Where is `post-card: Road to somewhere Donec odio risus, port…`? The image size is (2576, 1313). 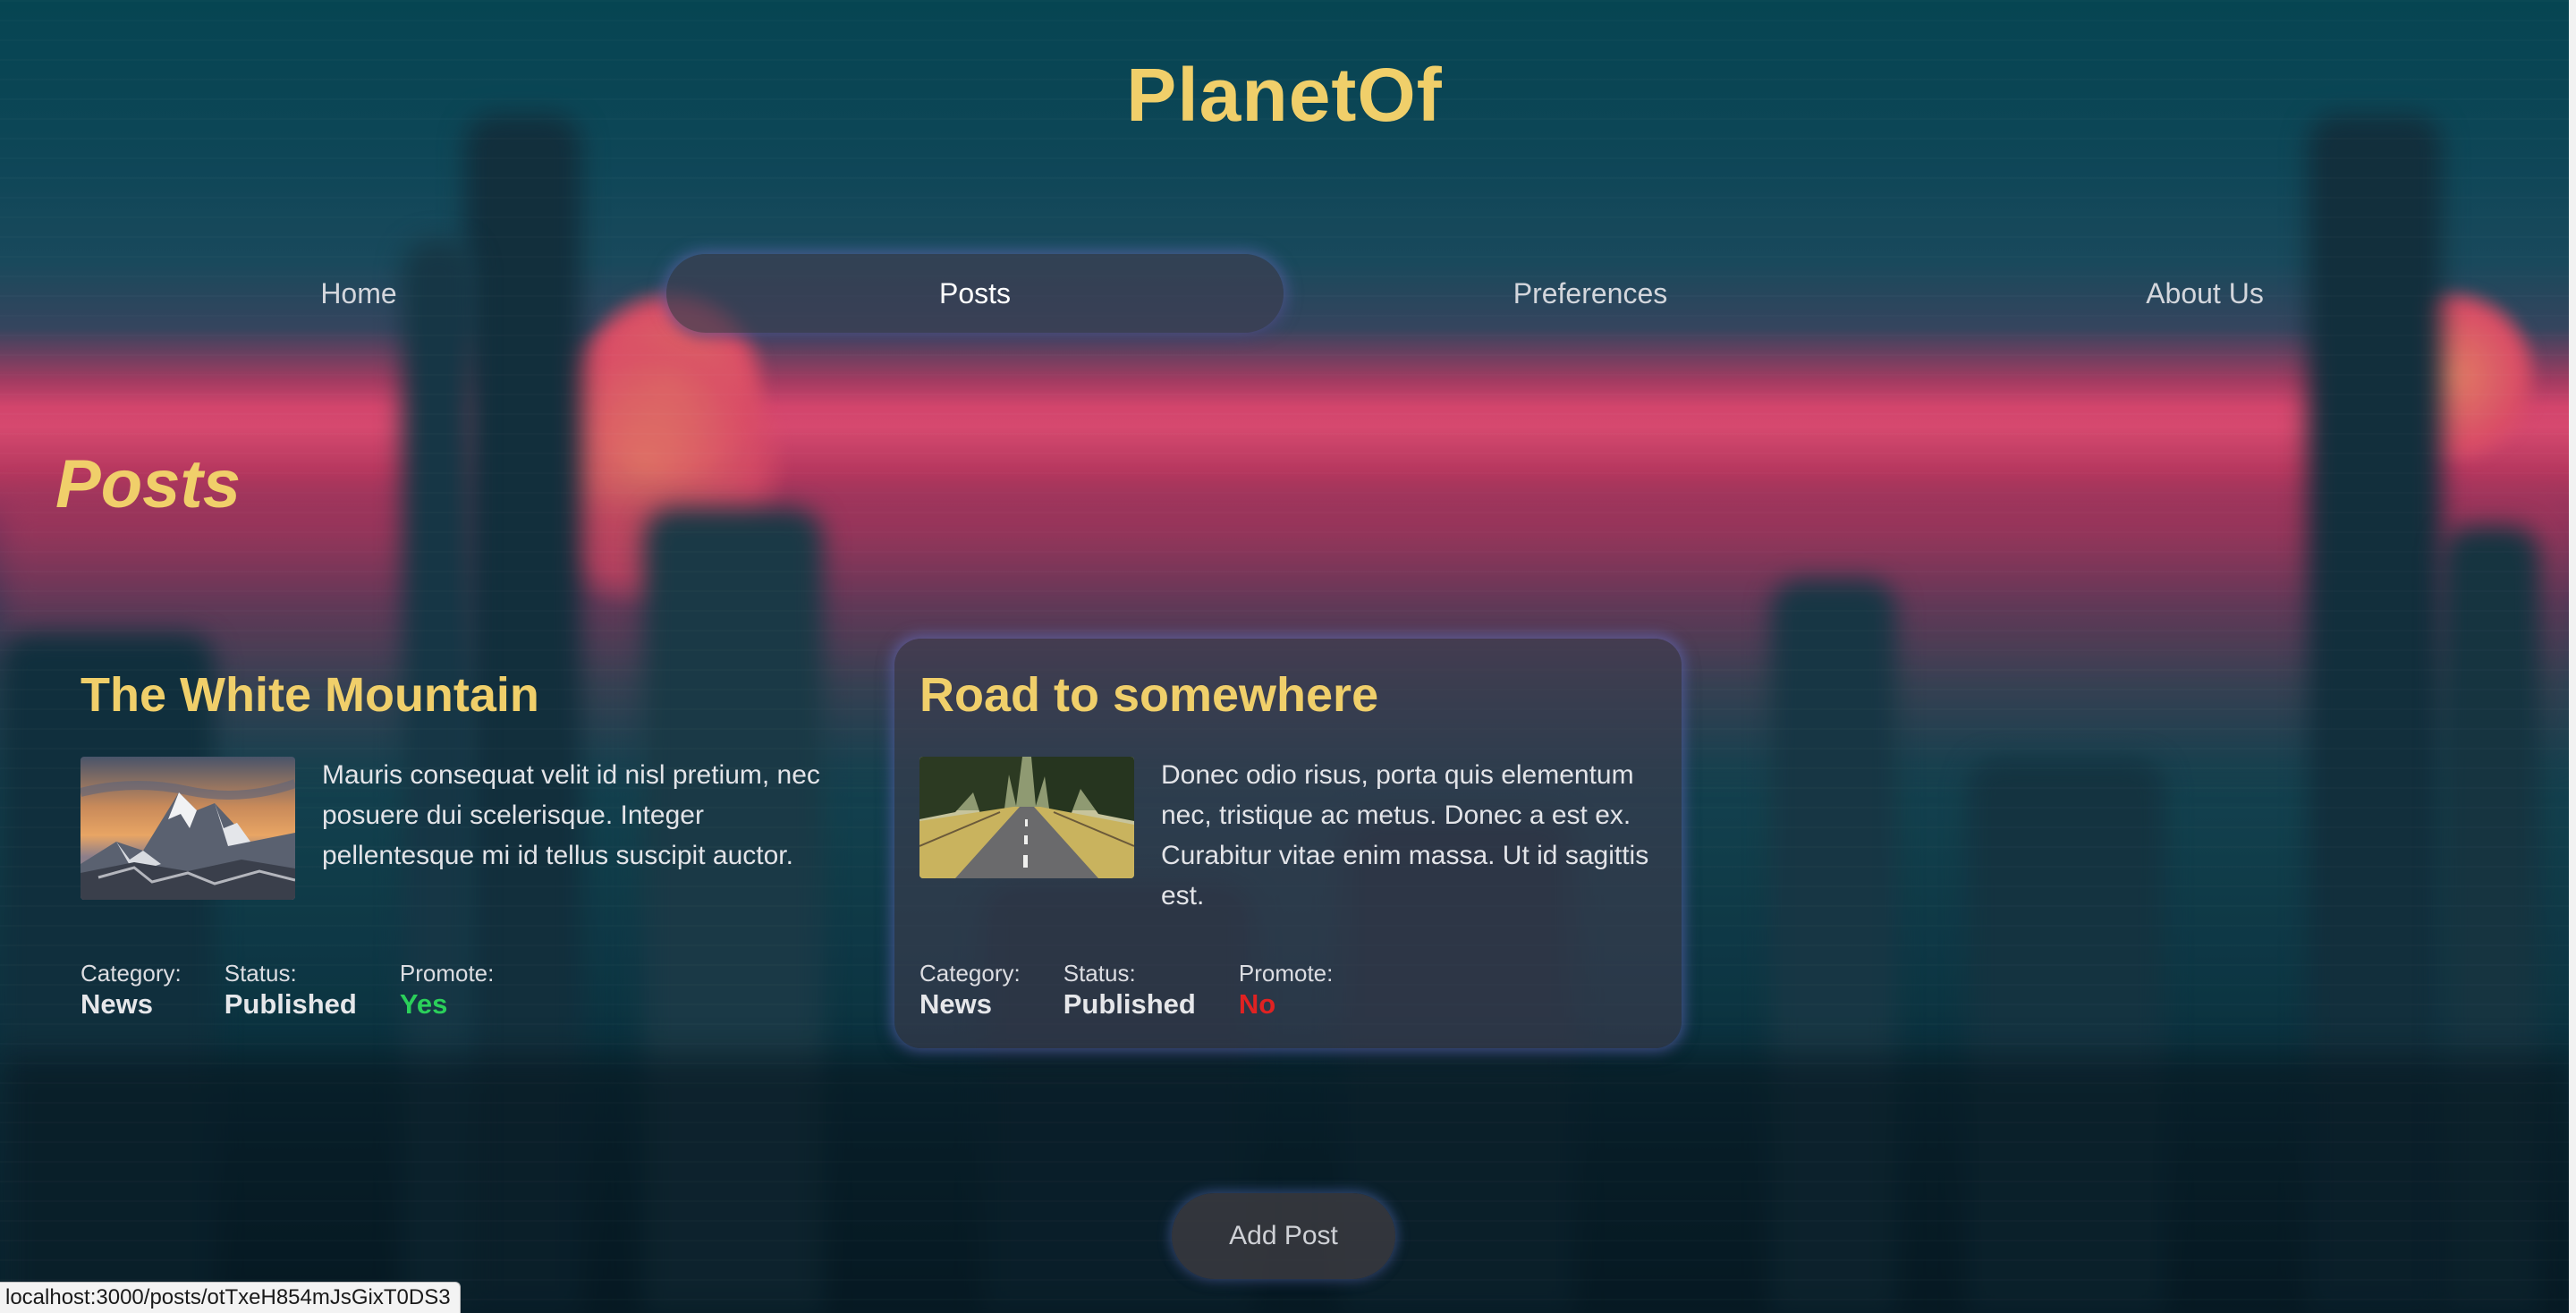
post-card: Road to somewhere Donec odio risus, port… is located at coordinates (1288, 843).